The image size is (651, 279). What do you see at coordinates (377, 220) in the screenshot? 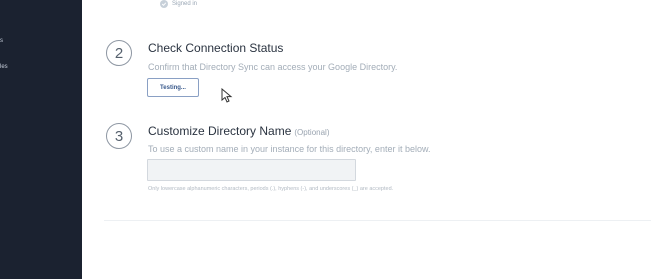
I see `section-divider` at bounding box center [377, 220].